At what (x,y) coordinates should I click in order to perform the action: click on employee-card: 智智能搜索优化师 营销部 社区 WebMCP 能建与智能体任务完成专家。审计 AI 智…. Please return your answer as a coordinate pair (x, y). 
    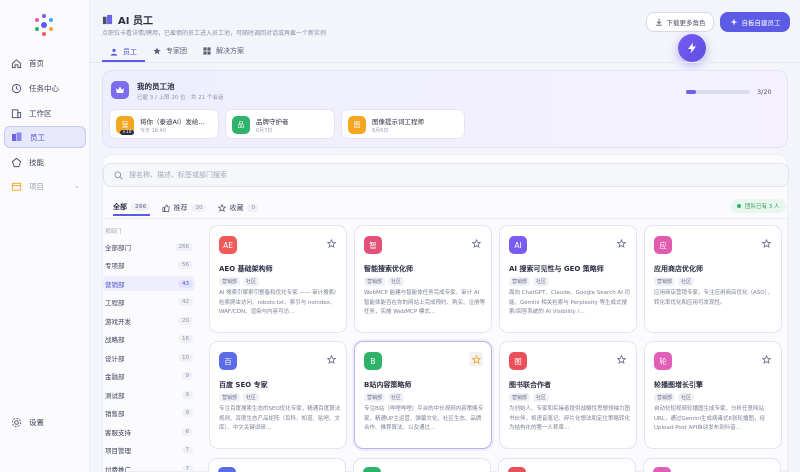
    Looking at the image, I should click on (423, 279).